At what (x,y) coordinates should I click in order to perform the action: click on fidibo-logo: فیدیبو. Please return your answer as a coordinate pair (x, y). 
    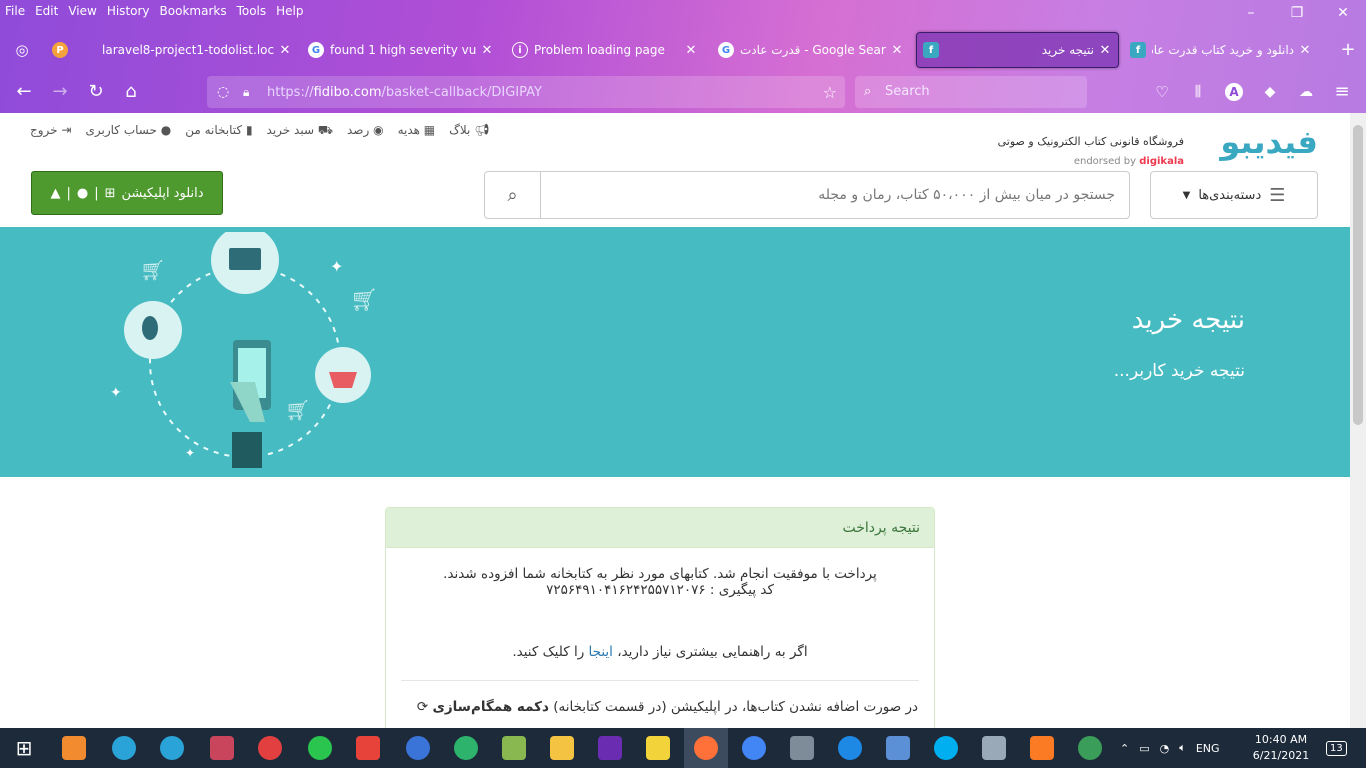
    Looking at the image, I should click on (1269, 142).